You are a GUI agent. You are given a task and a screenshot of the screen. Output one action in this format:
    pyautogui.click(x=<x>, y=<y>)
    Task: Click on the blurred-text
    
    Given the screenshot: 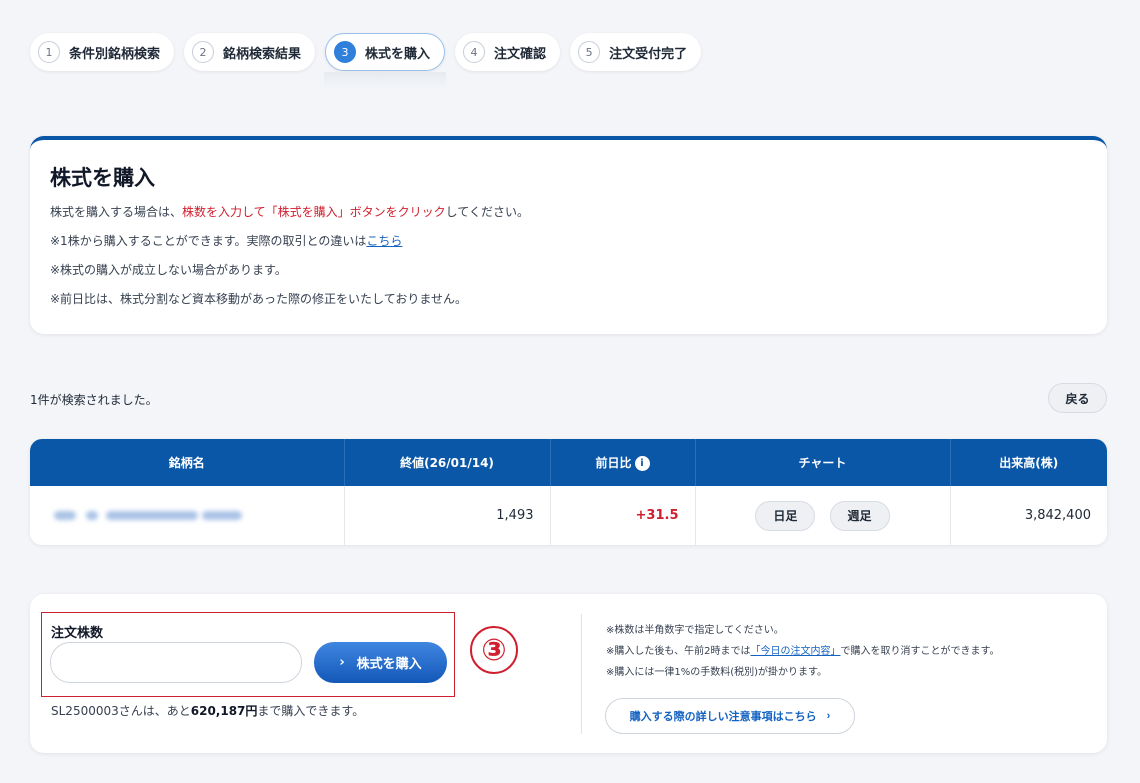 What is the action you would take?
    pyautogui.click(x=154, y=516)
    